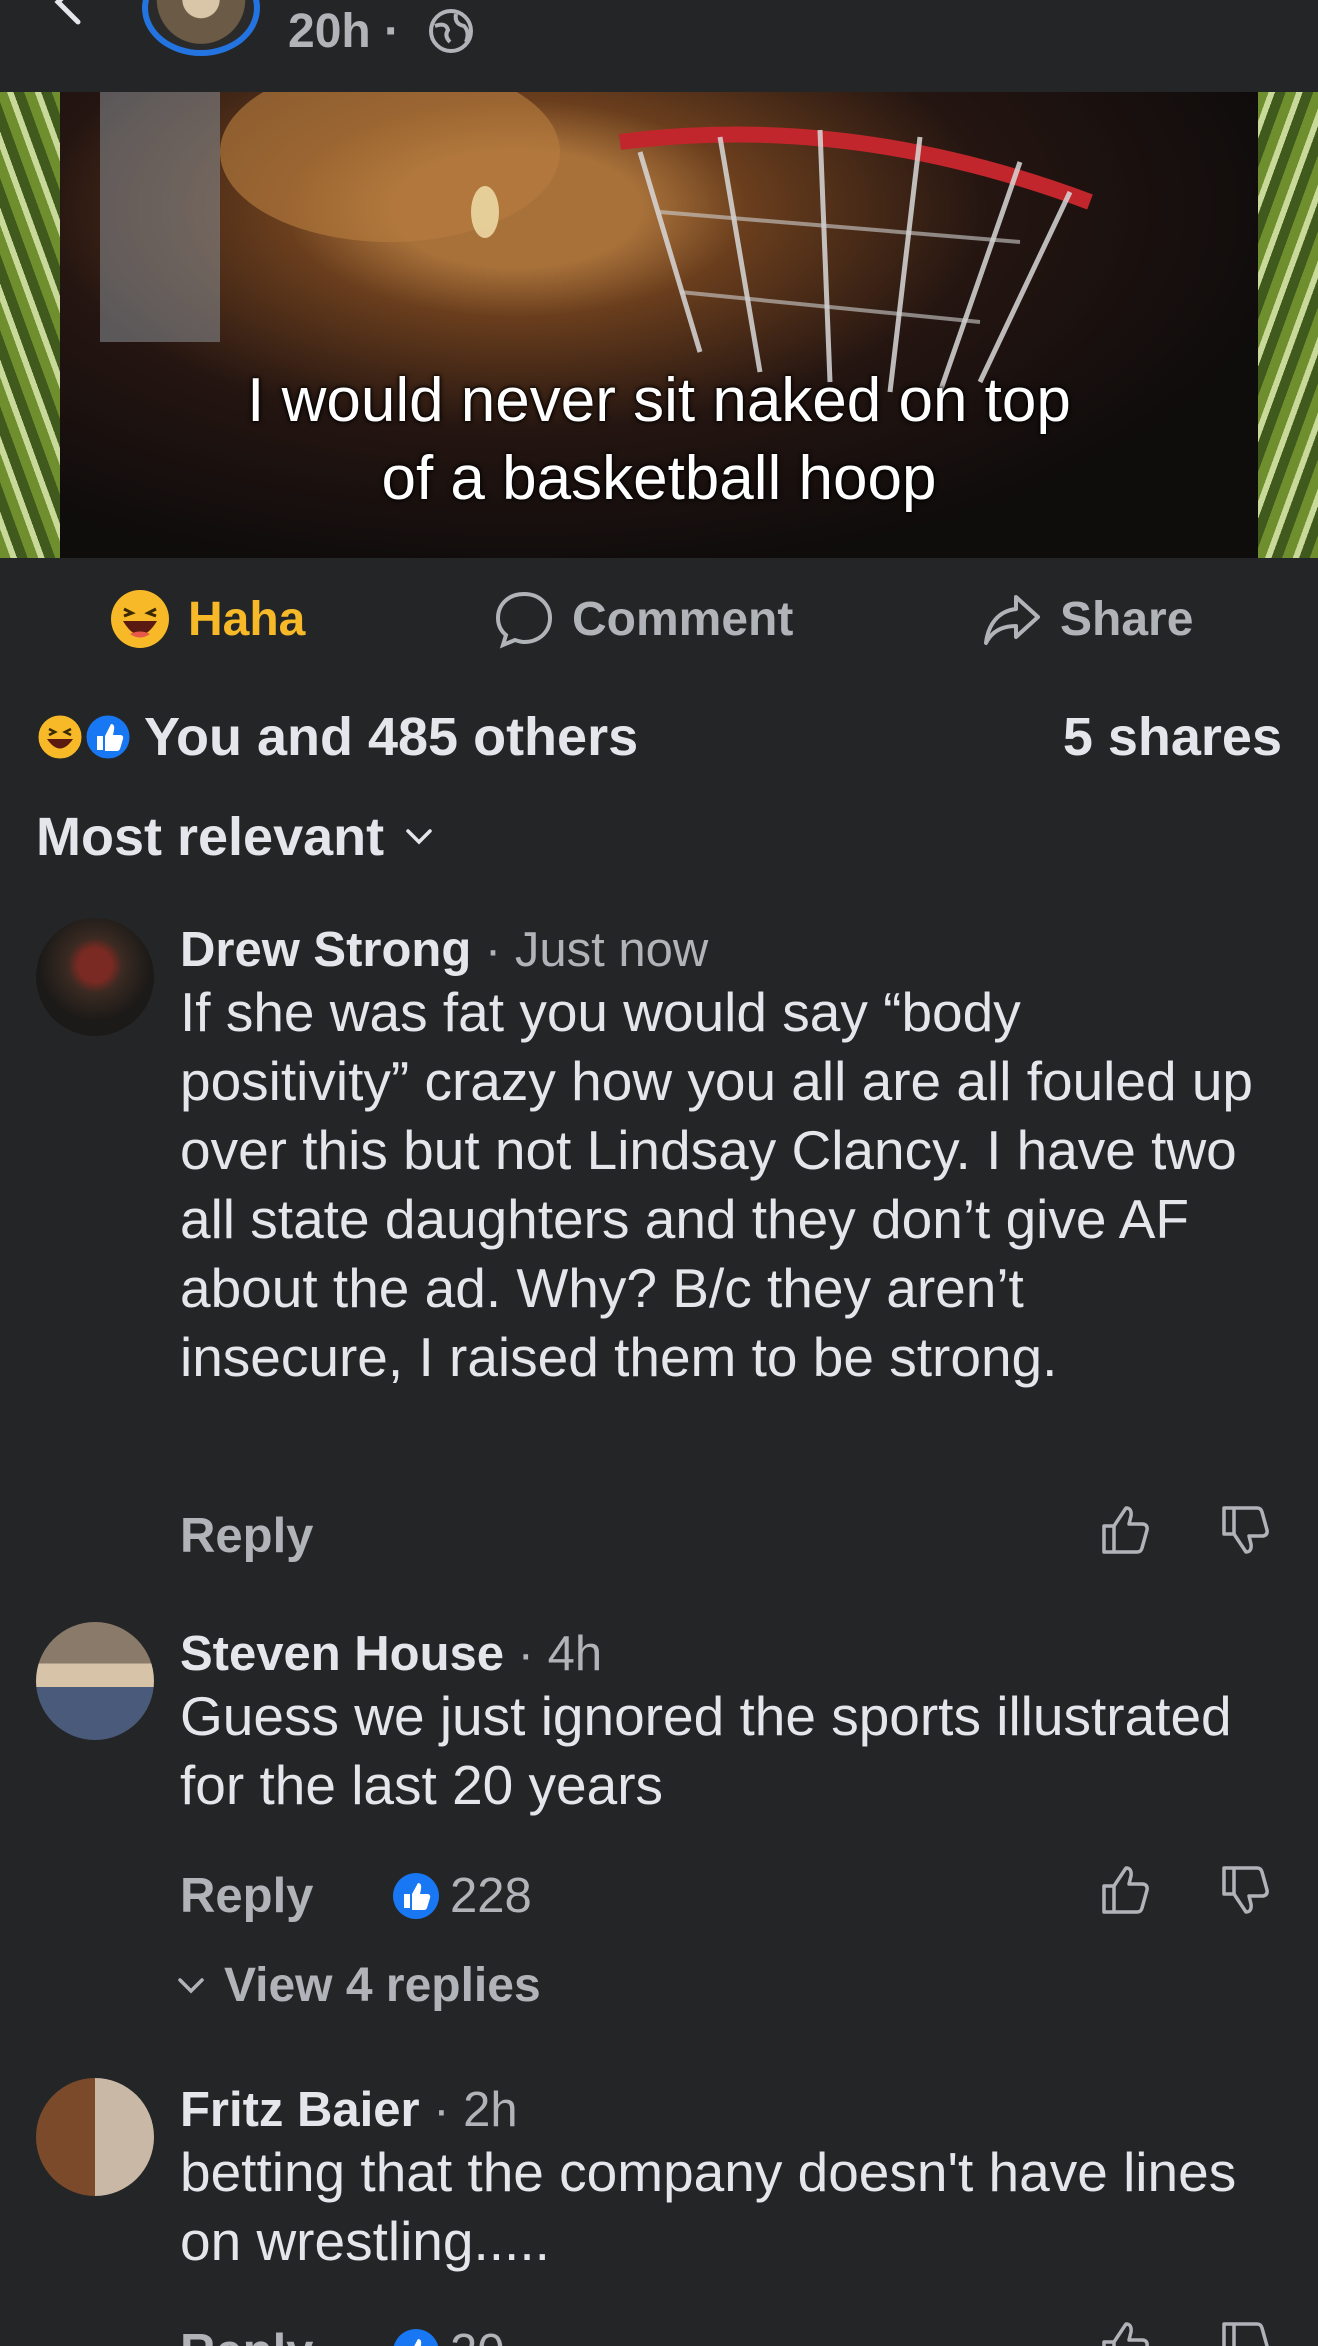  I want to click on comment-time: · 4h, so click(553, 1654).